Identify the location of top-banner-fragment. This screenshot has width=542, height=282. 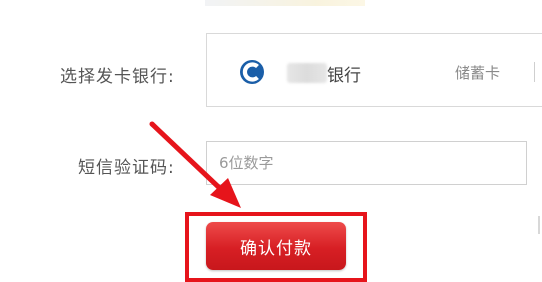
(285, 3).